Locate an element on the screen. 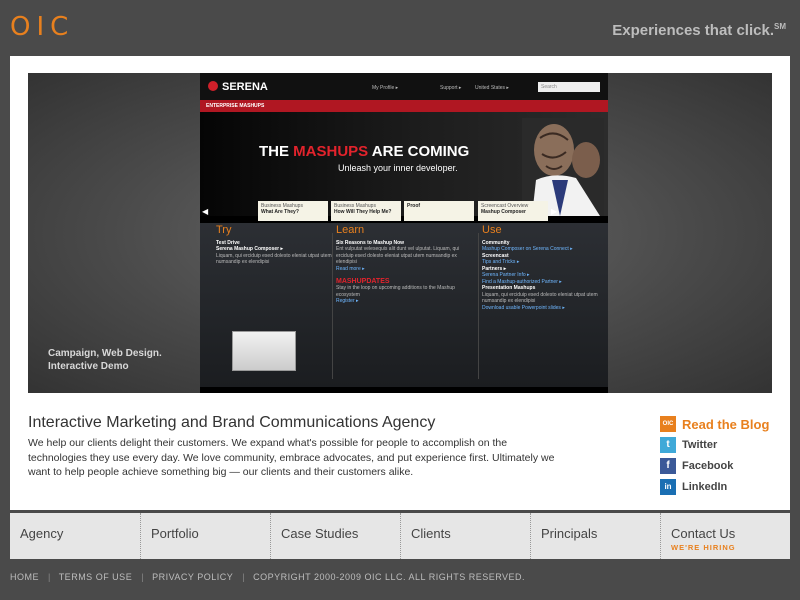 The image size is (800, 600). nav-contact-us: Contact Us WE'RE HIRING is located at coordinates (725, 536).